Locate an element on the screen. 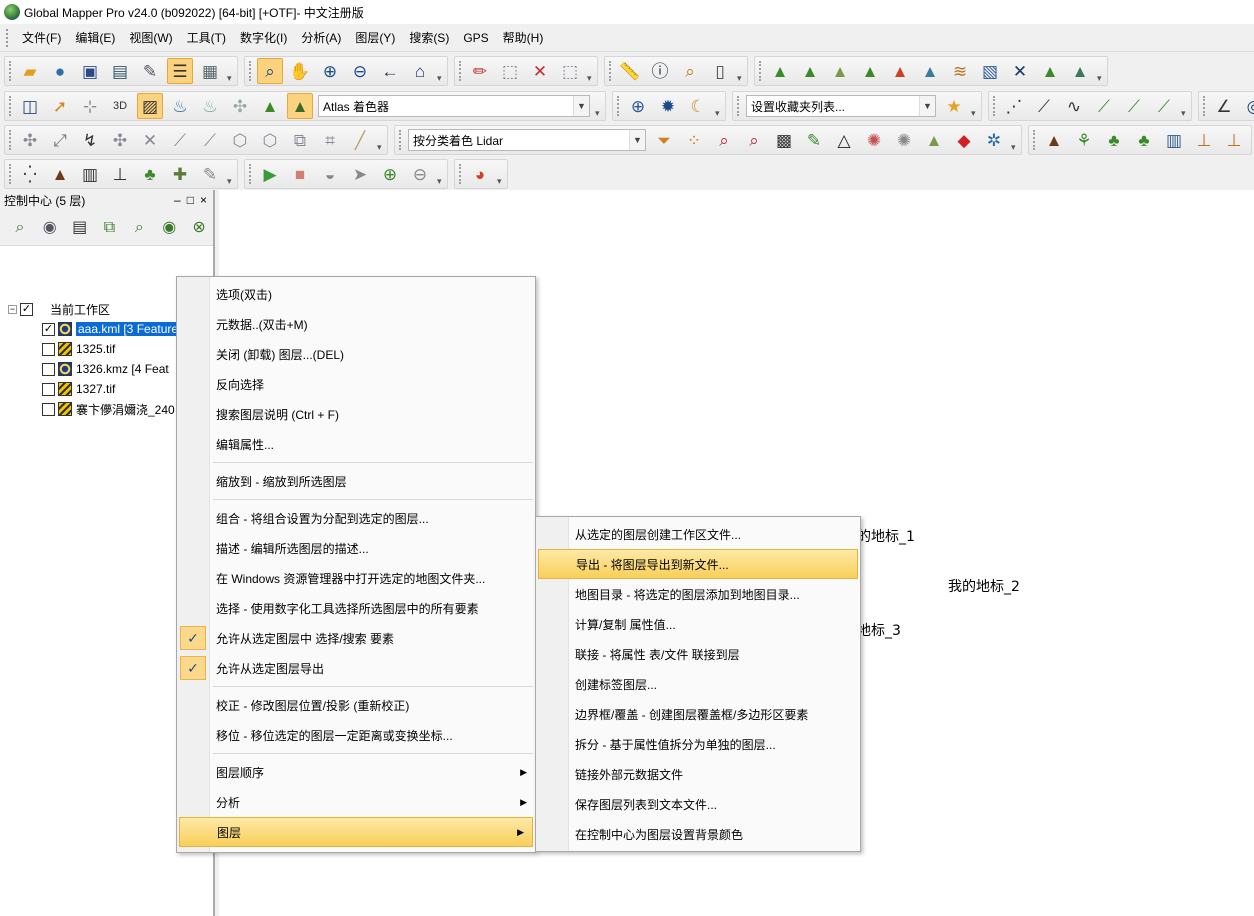 Image resolution: width=1254 pixels, height=916 pixels. tree-icon: ♣ is located at coordinates (1144, 140).